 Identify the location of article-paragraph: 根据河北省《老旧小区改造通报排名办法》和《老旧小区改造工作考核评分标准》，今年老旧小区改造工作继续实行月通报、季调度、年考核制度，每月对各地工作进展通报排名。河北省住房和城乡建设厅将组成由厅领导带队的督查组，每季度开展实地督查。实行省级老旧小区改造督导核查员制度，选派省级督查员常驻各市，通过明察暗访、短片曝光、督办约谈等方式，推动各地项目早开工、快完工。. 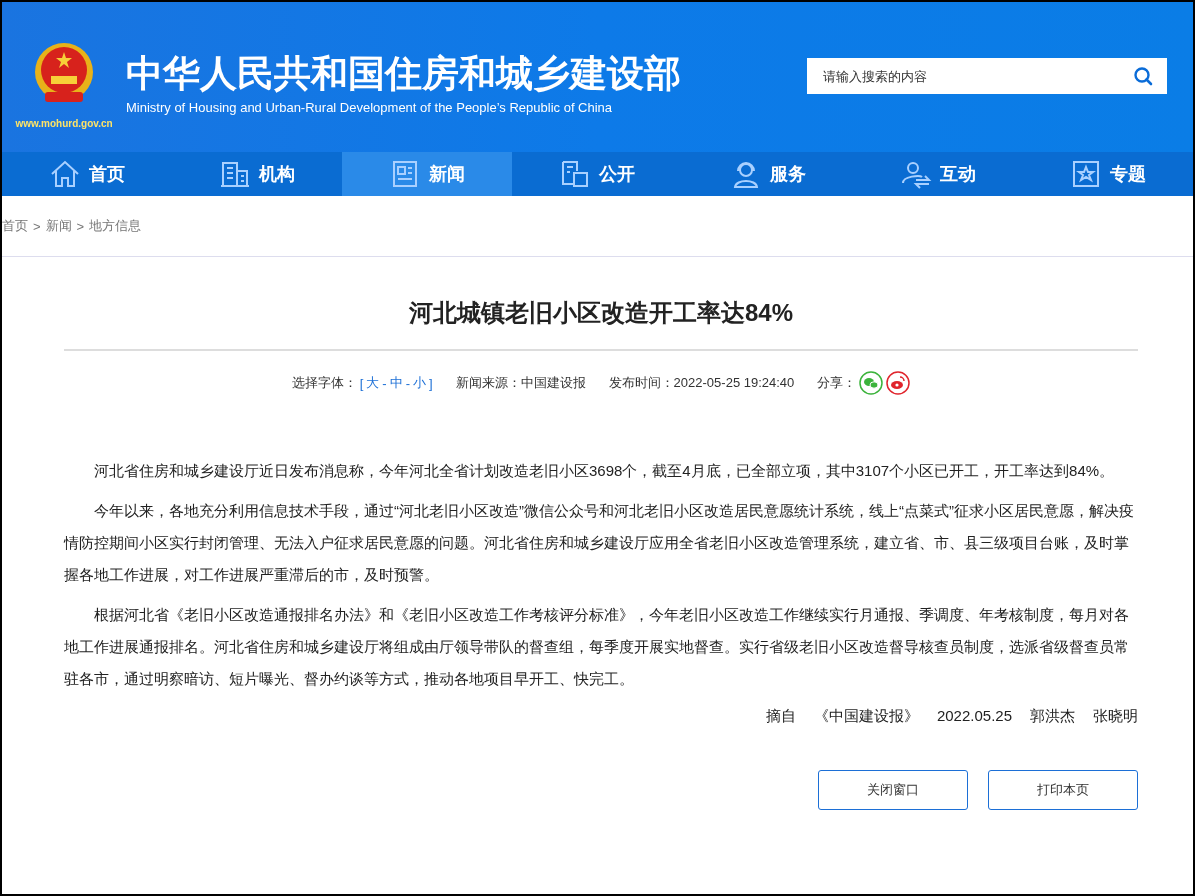
(597, 647).